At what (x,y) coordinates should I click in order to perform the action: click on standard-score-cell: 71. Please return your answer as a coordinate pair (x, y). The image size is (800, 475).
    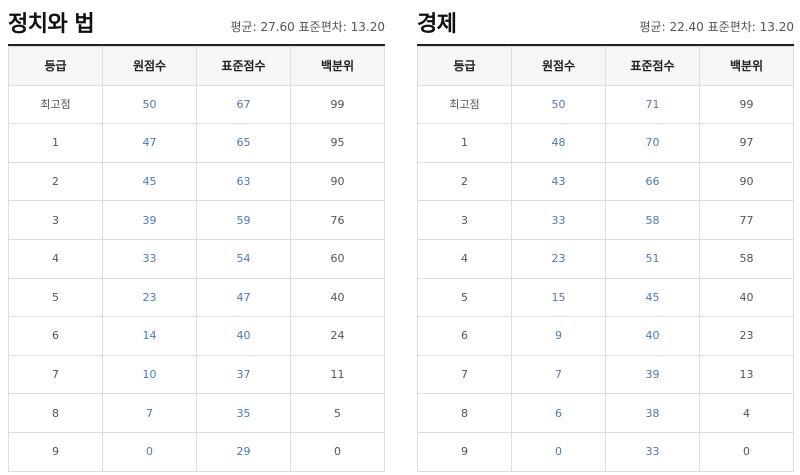
    Looking at the image, I should click on (652, 104).